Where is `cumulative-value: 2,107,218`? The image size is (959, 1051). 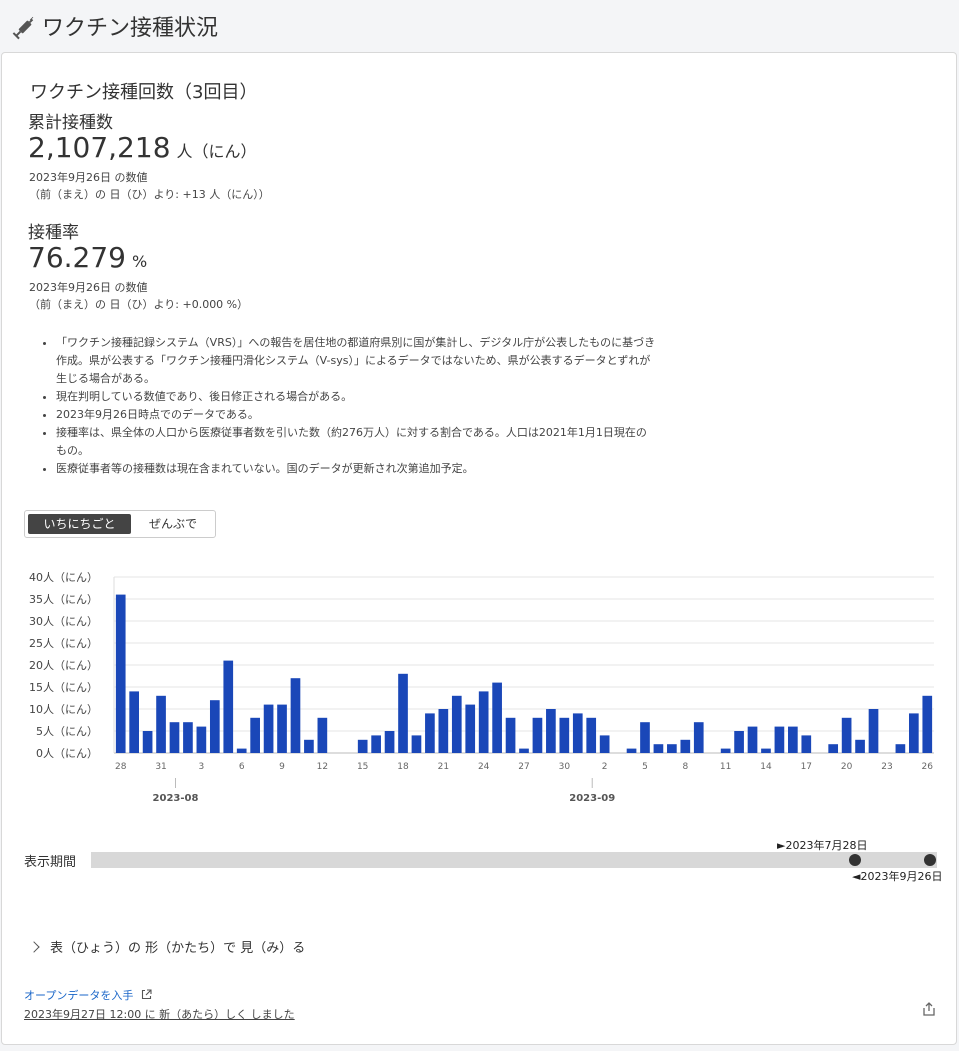 cumulative-value: 2,107,218 is located at coordinates (99, 147).